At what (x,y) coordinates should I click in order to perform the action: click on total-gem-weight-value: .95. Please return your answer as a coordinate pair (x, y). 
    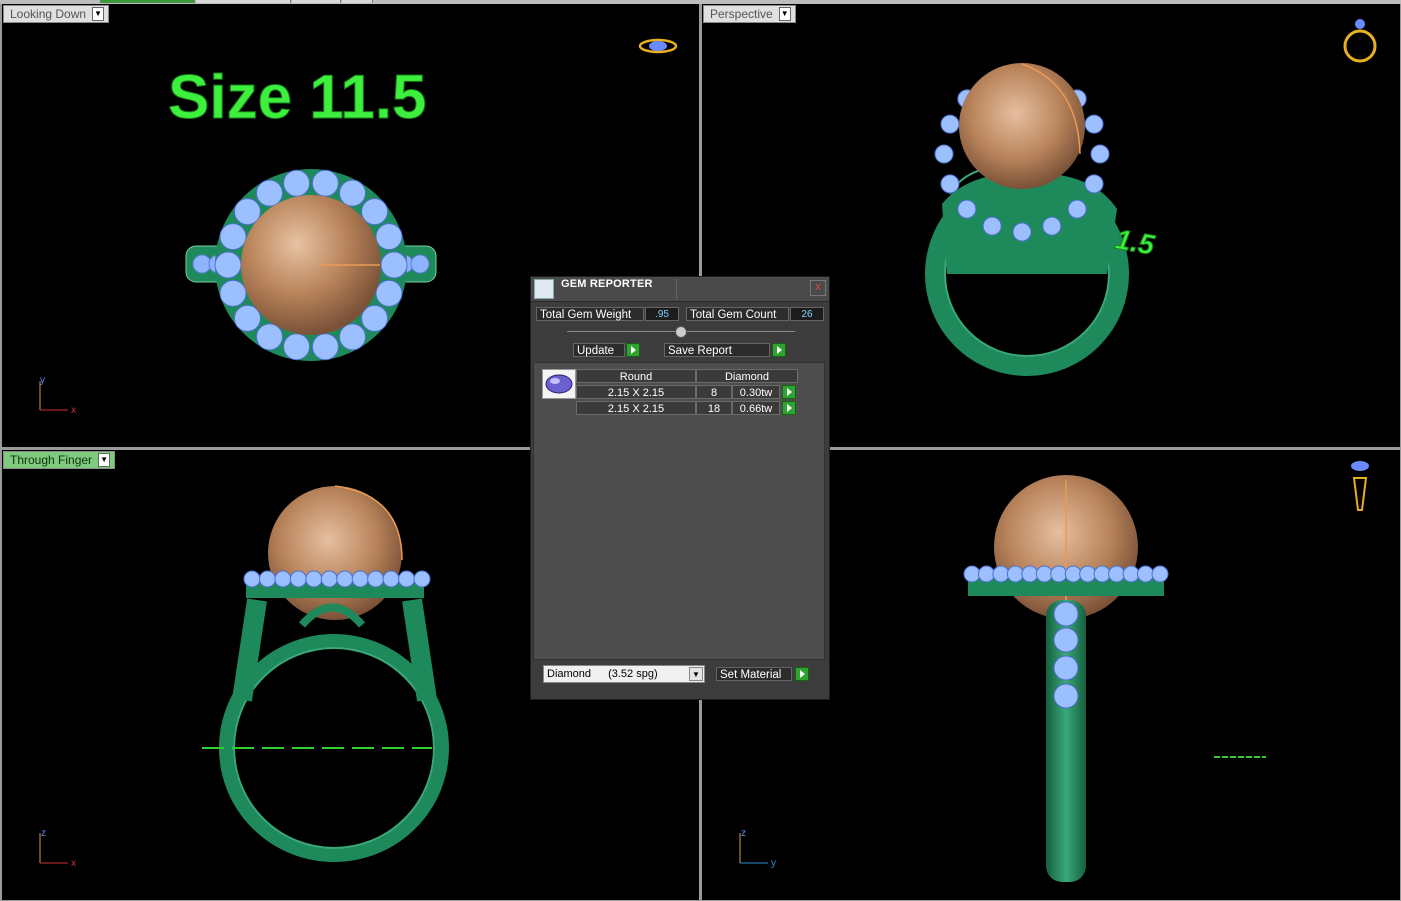
    Looking at the image, I should click on (662, 314).